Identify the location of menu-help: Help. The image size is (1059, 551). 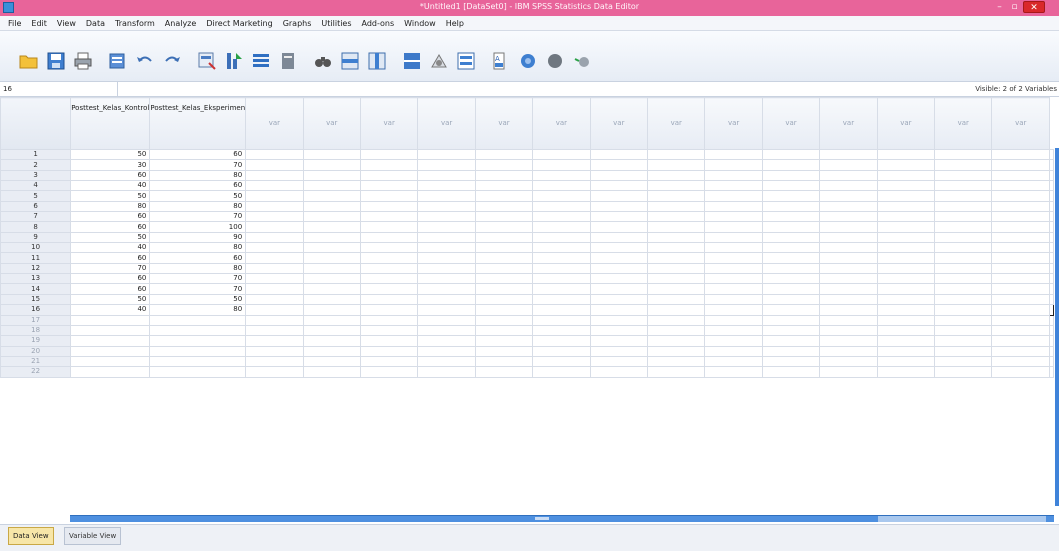
(455, 23).